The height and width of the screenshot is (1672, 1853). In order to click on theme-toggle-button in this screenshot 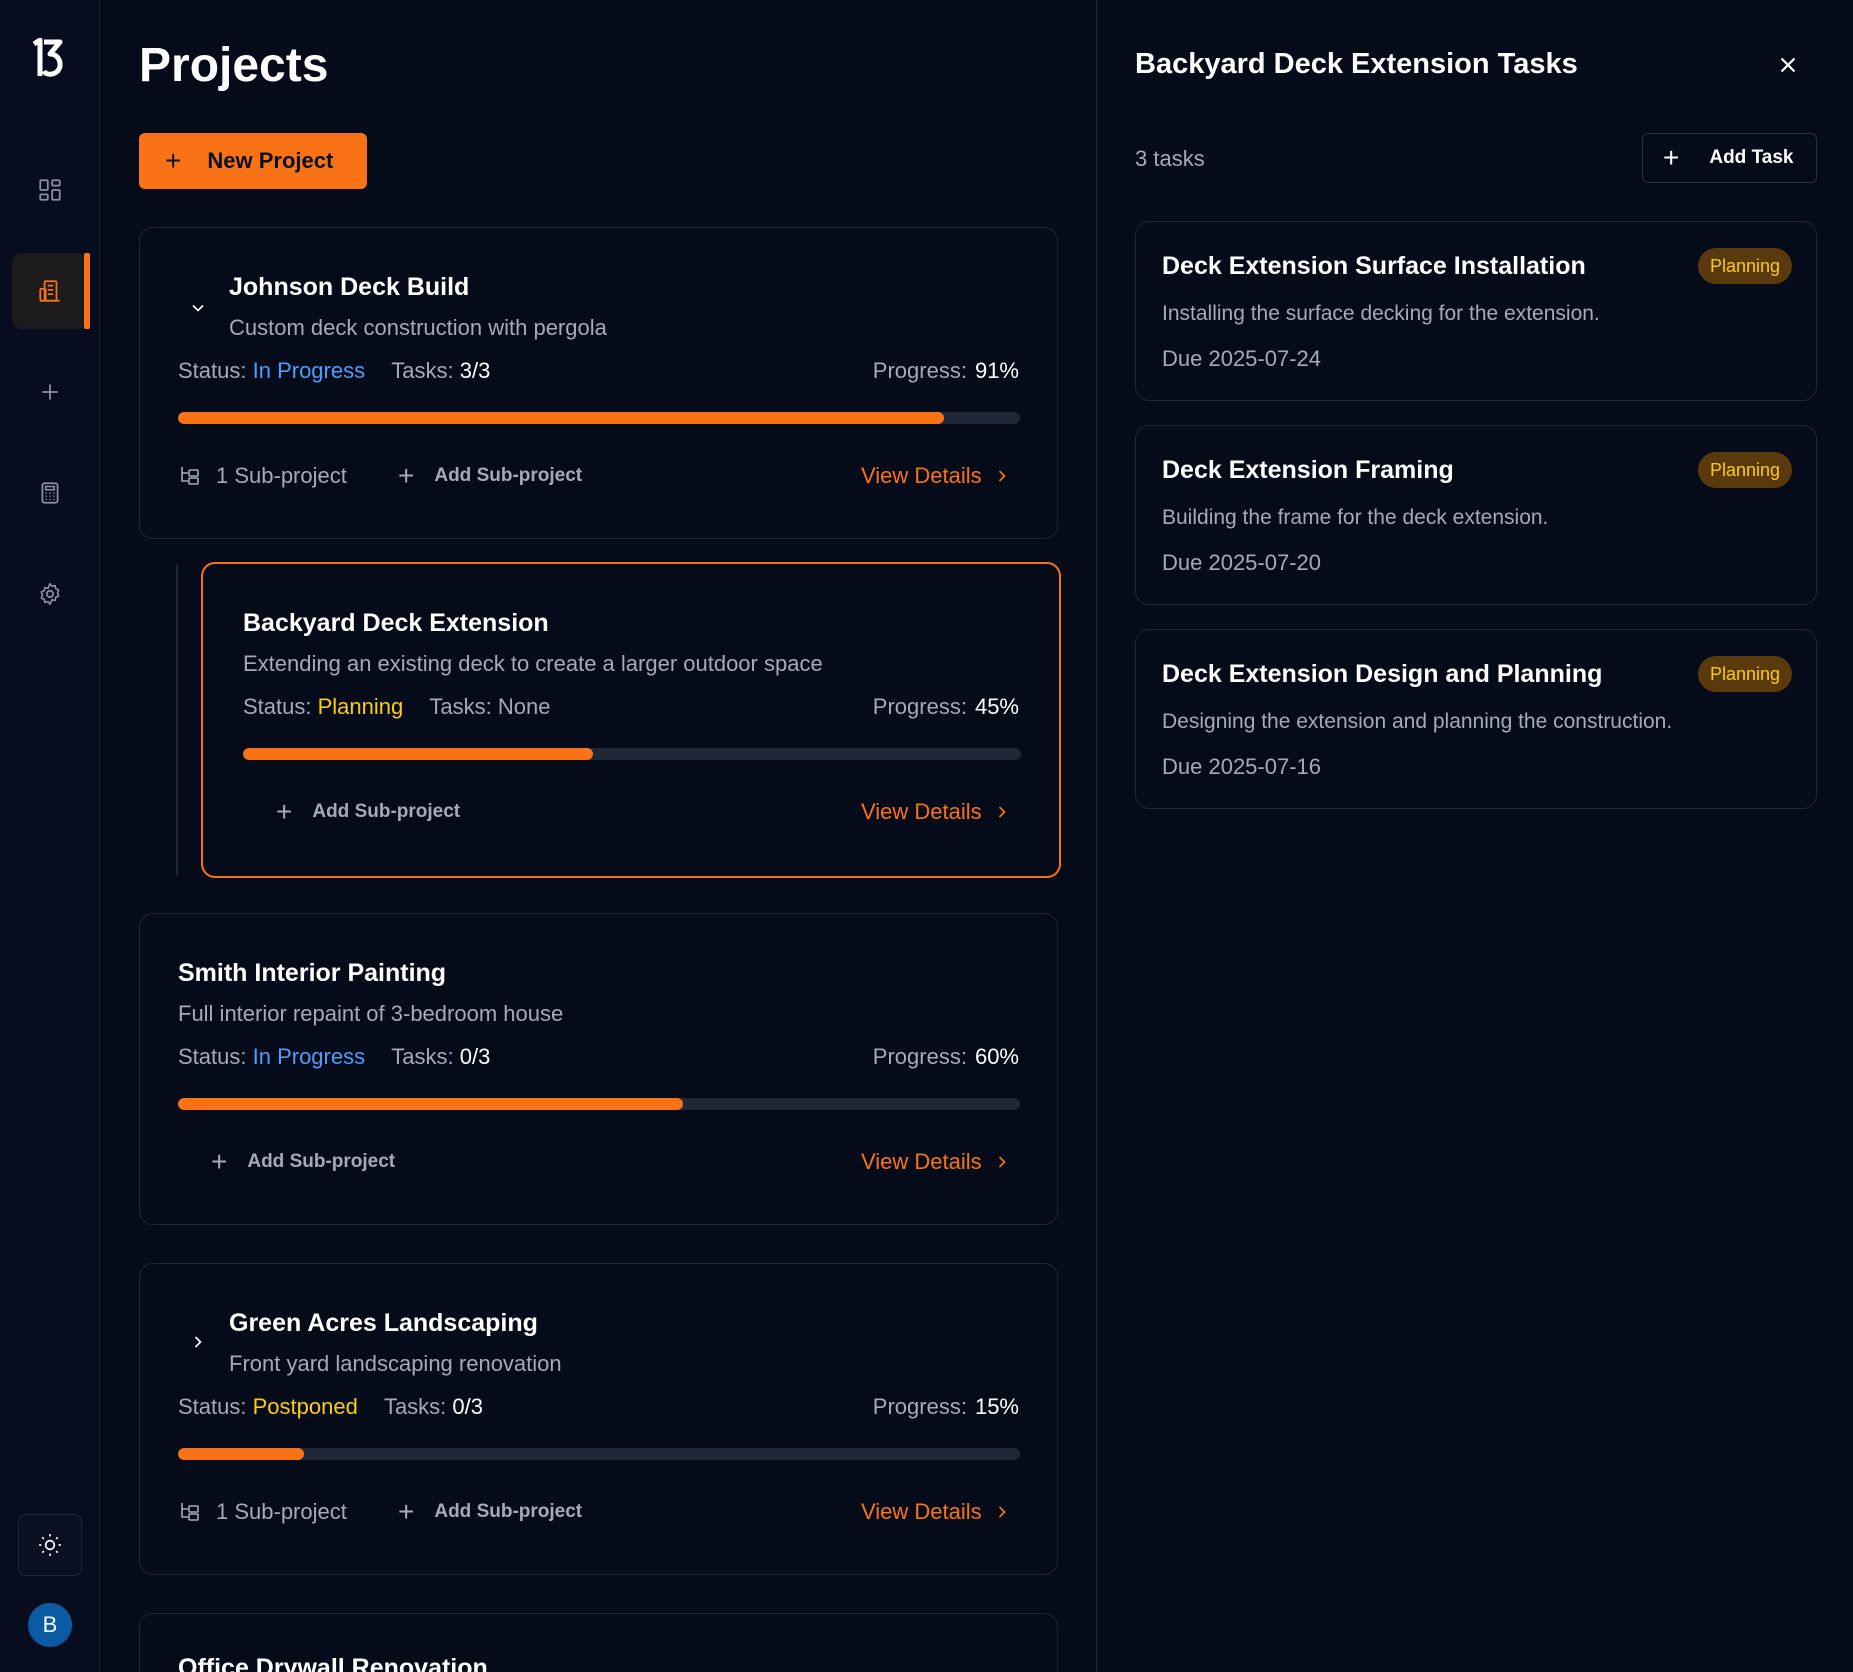, I will do `click(50, 1545)`.